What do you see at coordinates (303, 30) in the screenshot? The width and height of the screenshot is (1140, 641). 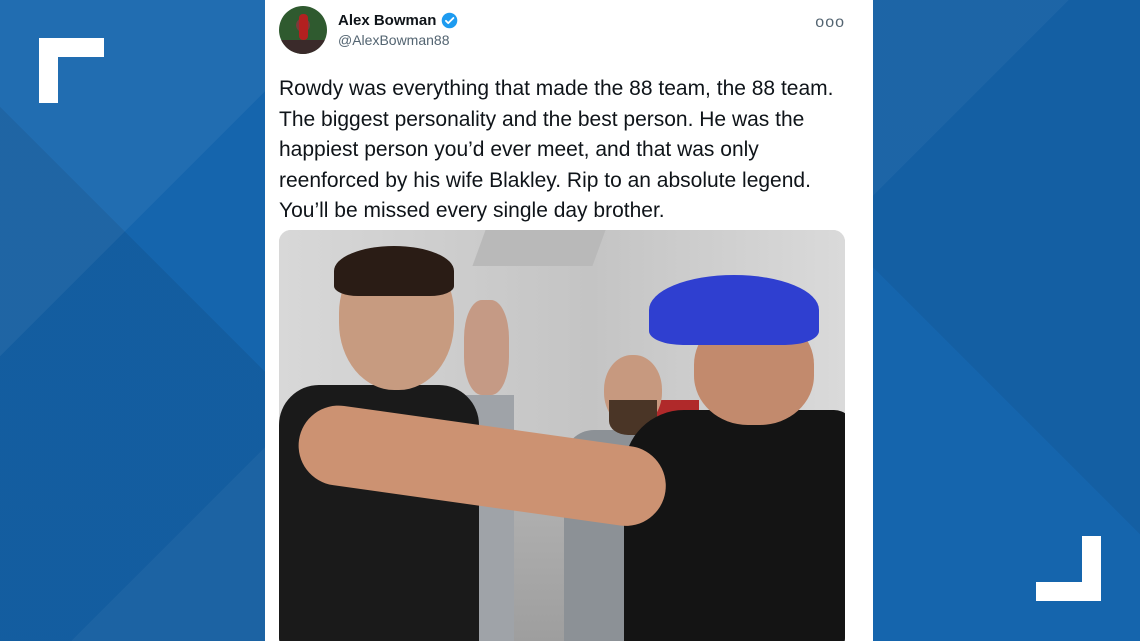 I see `avatar` at bounding box center [303, 30].